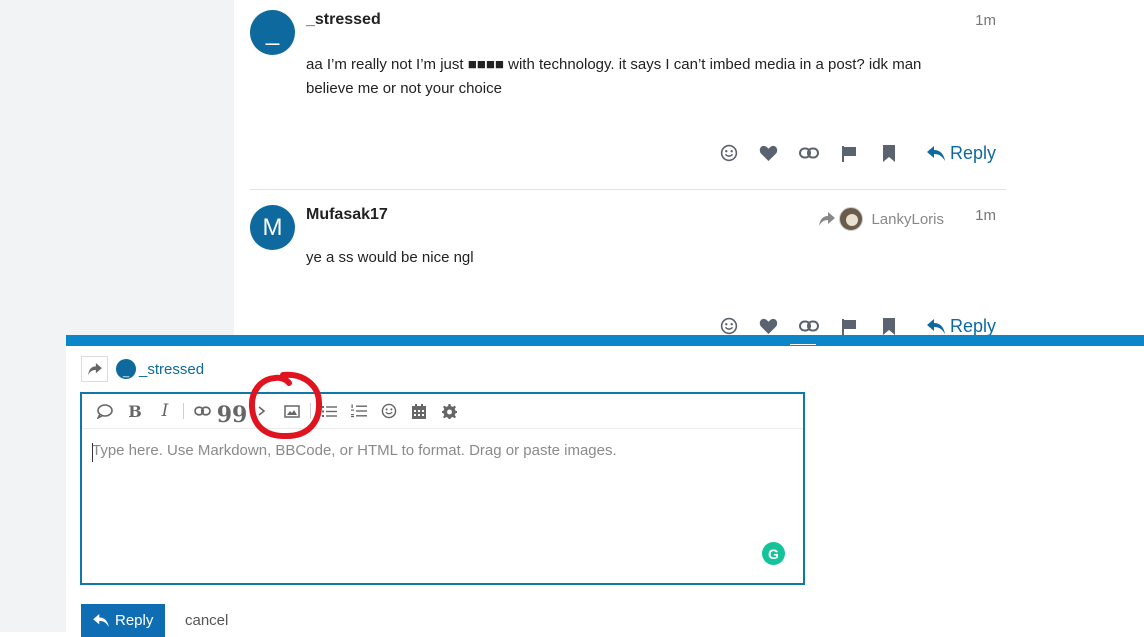 The image size is (1144, 637). I want to click on code-icon, so click(262, 411).